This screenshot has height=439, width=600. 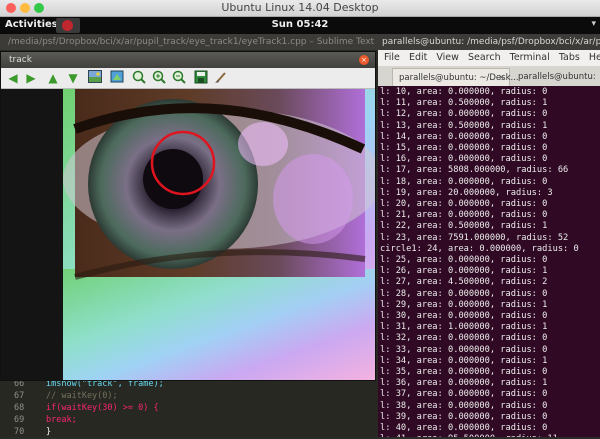 I want to click on terminal-tab-1: parallels@ubuntu: ~/Desk... ×, so click(x=455, y=77).